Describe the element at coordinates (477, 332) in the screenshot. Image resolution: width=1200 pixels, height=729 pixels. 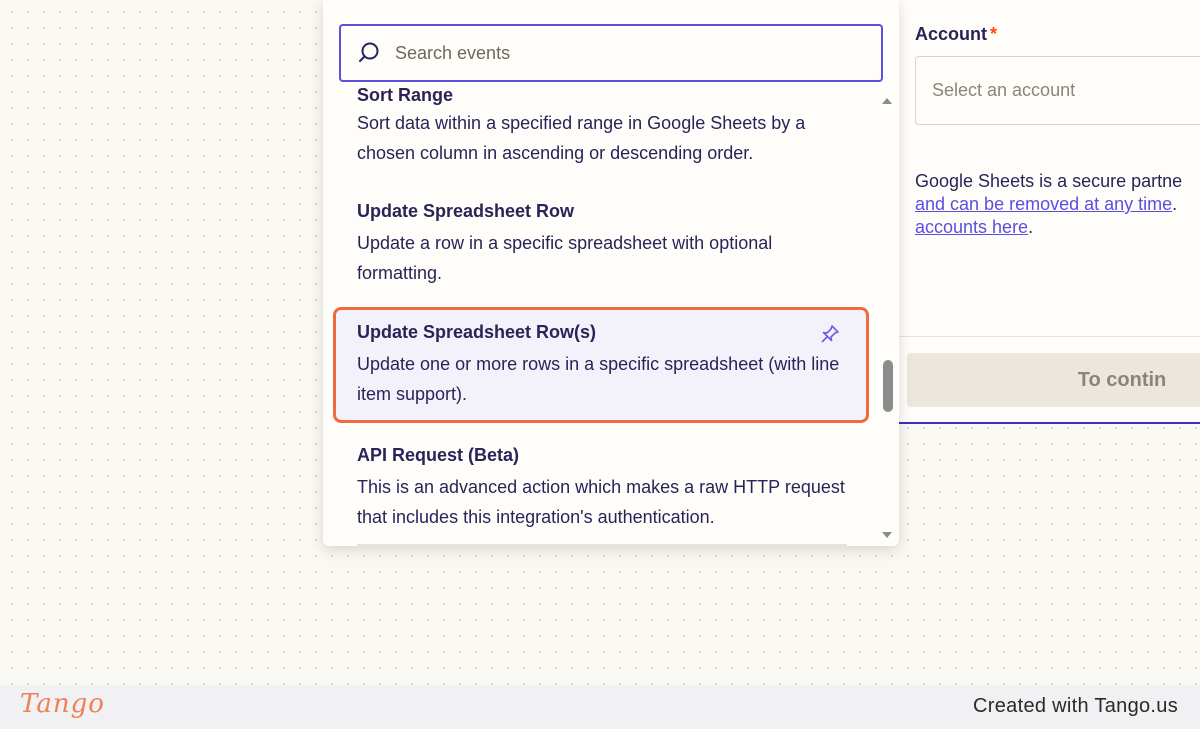
I see `event-item-title: Update Spreadsheet Row(s)` at that location.